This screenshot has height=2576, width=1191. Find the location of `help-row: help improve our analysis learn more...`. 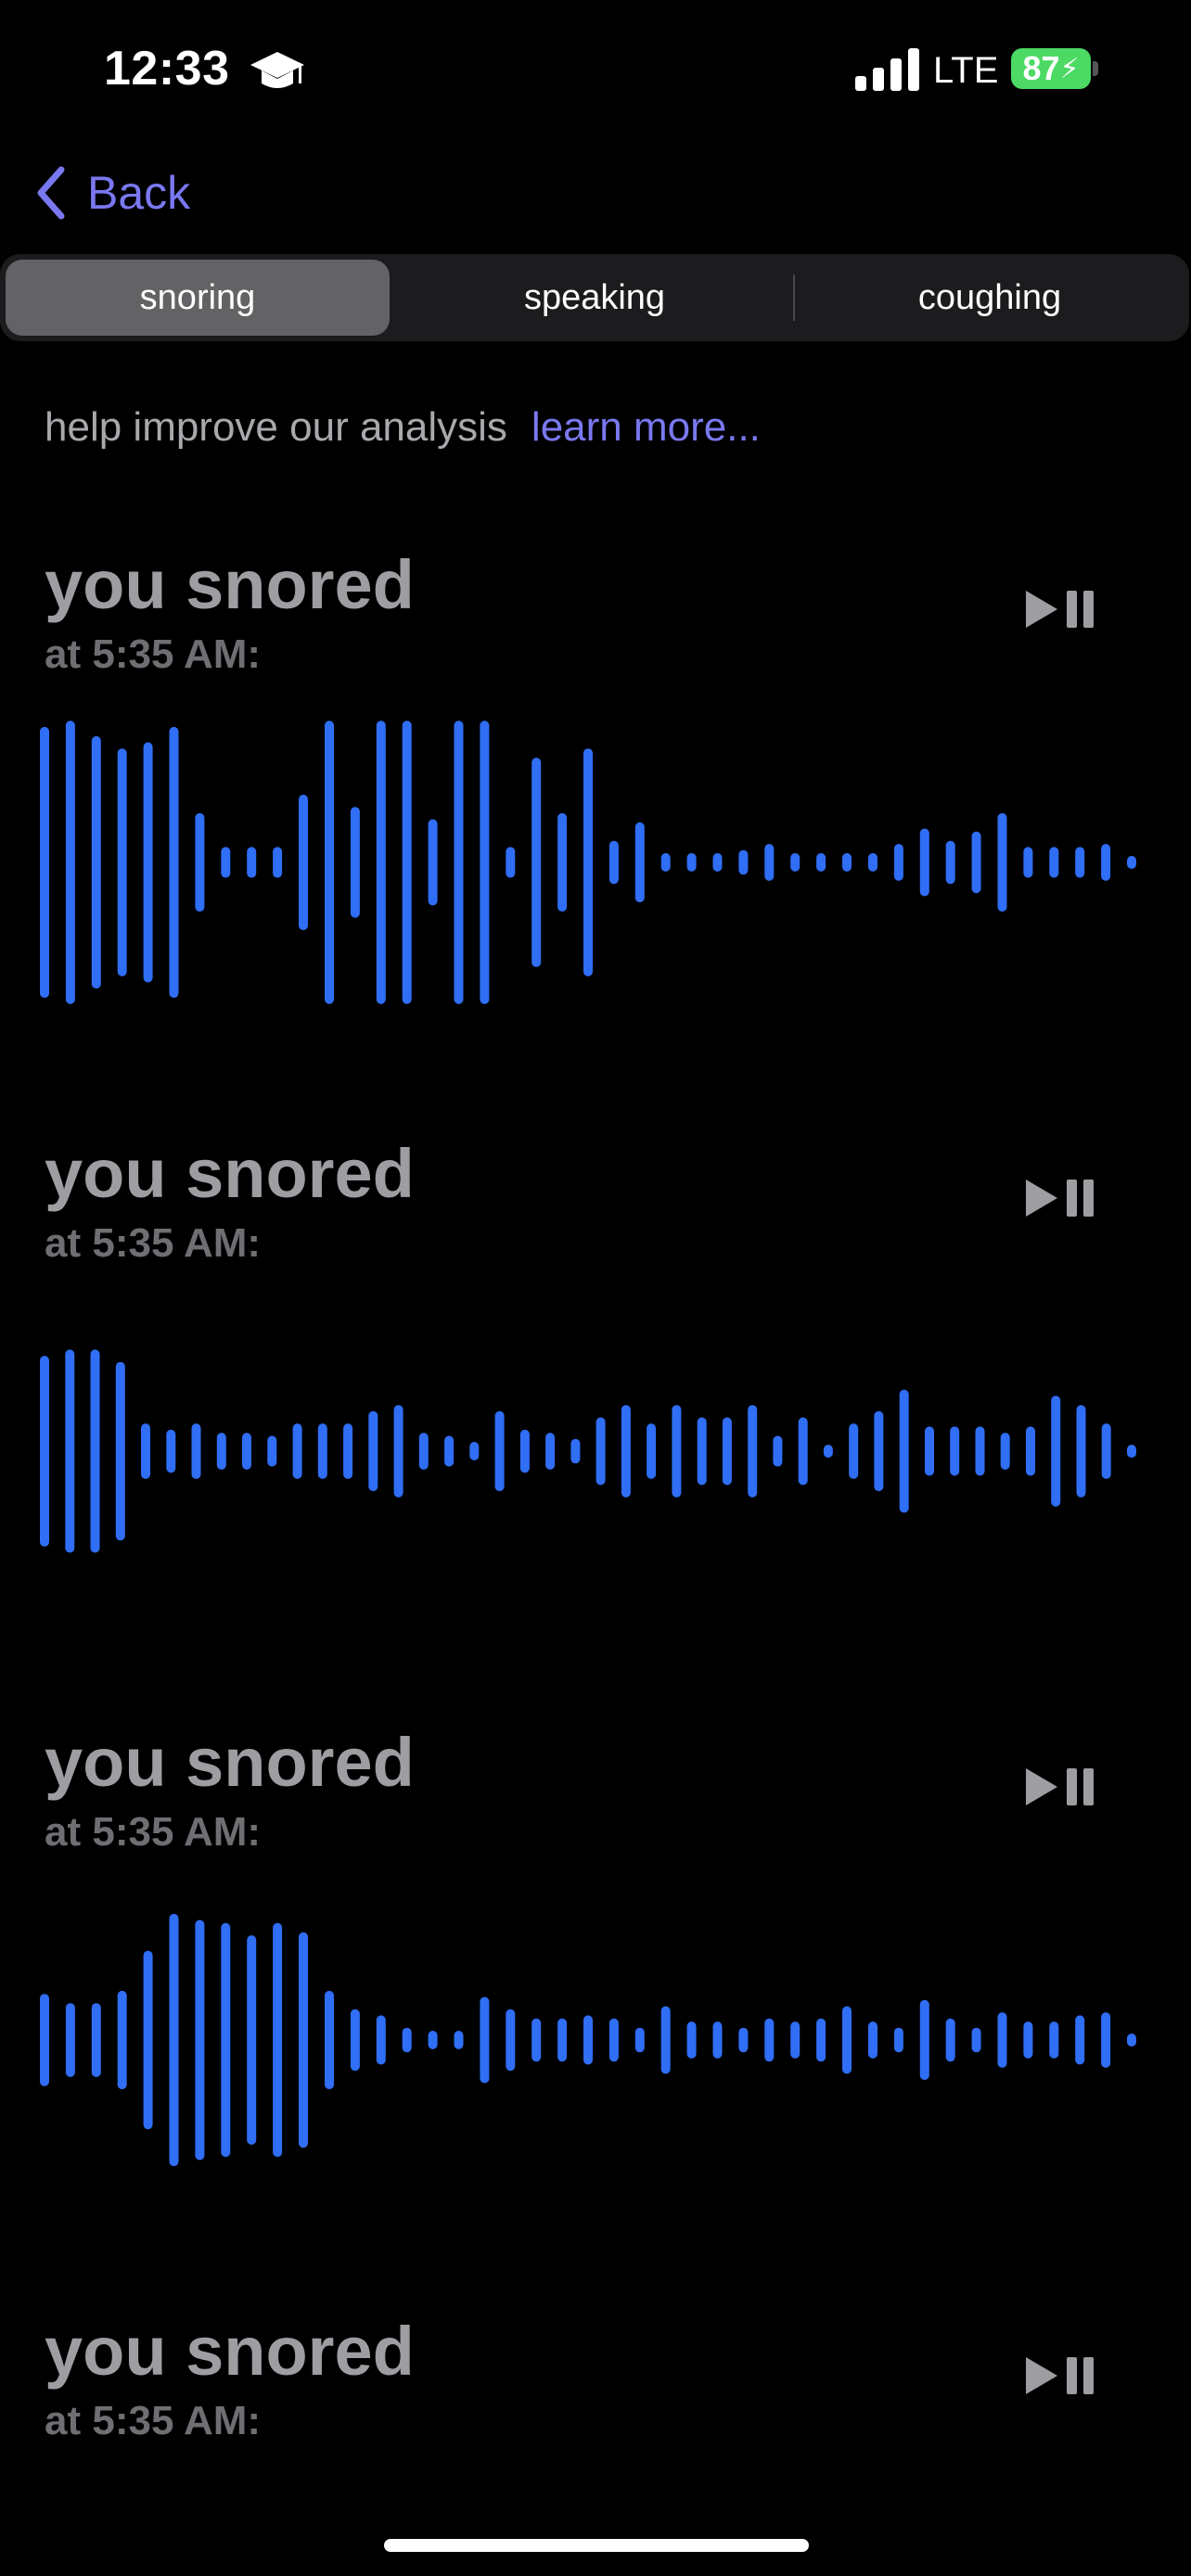

help-row: help improve our analysis learn more... is located at coordinates (403, 427).